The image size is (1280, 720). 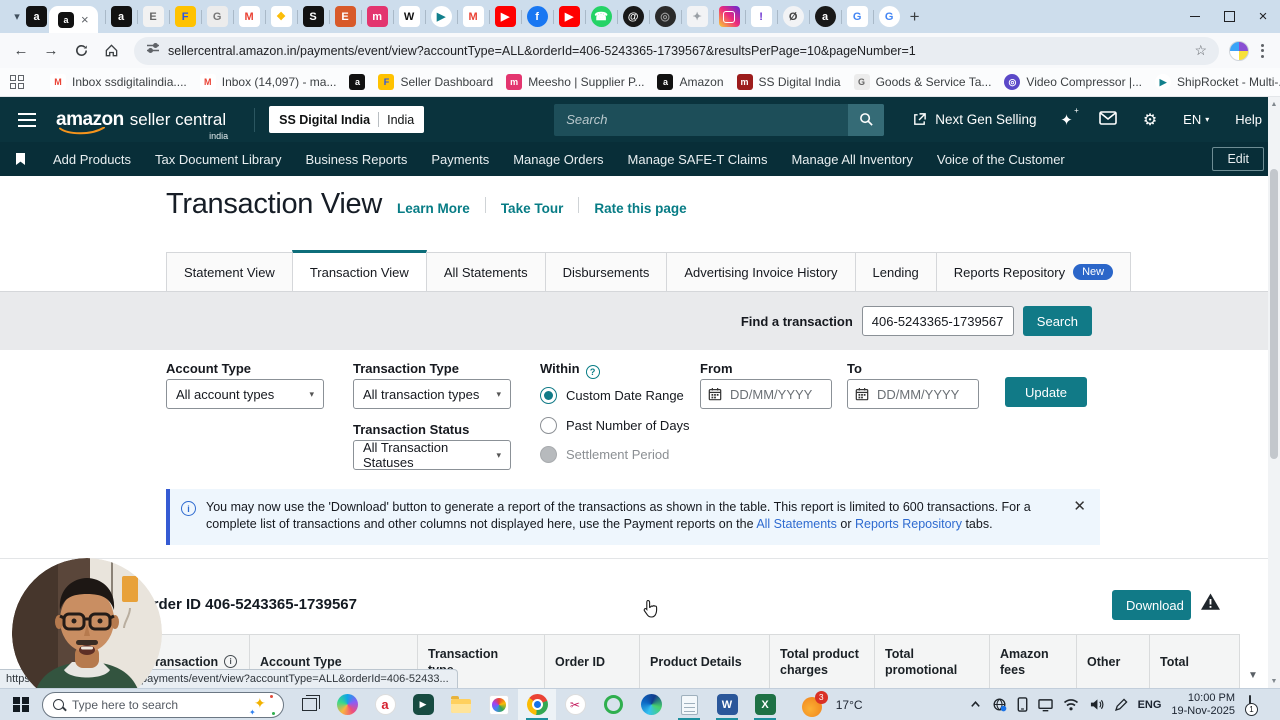 What do you see at coordinates (1079, 517) in the screenshot?
I see `close-icon: ✕` at bounding box center [1079, 517].